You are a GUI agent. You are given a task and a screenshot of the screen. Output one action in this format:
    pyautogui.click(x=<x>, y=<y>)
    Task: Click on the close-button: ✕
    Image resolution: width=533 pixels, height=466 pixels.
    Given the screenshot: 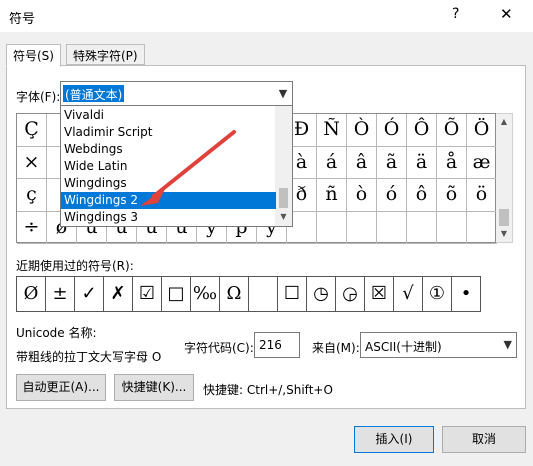 What is the action you would take?
    pyautogui.click(x=506, y=14)
    